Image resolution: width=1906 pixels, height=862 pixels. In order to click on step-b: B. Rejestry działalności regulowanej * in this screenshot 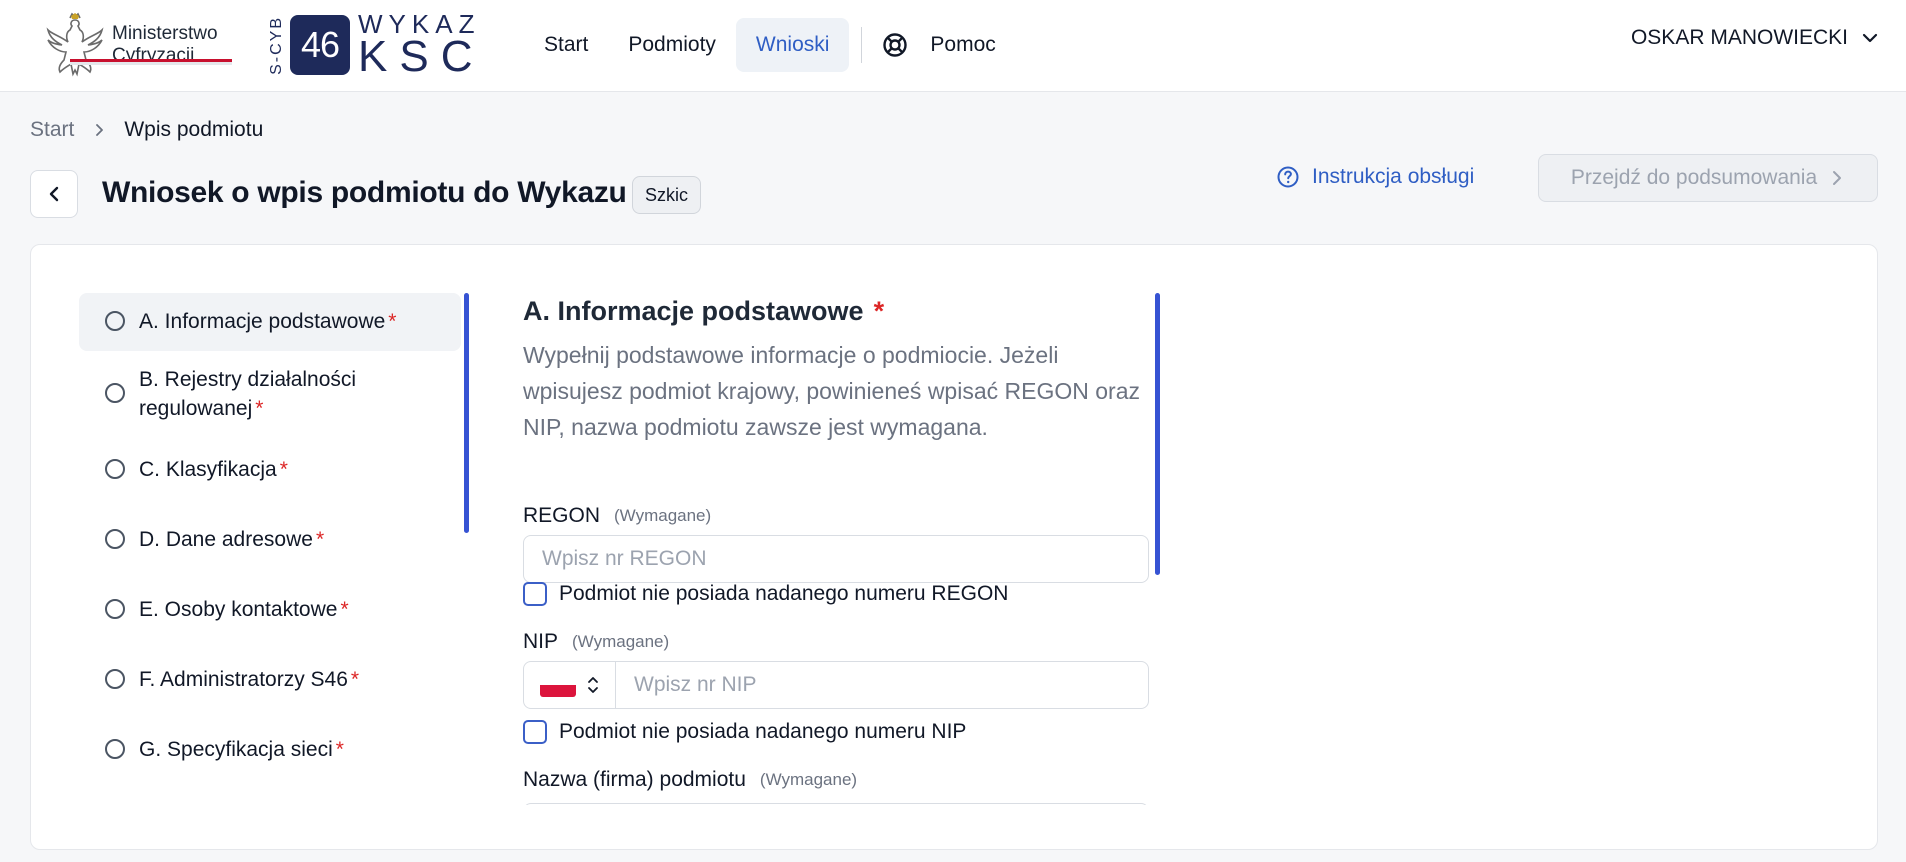, I will do `click(270, 393)`.